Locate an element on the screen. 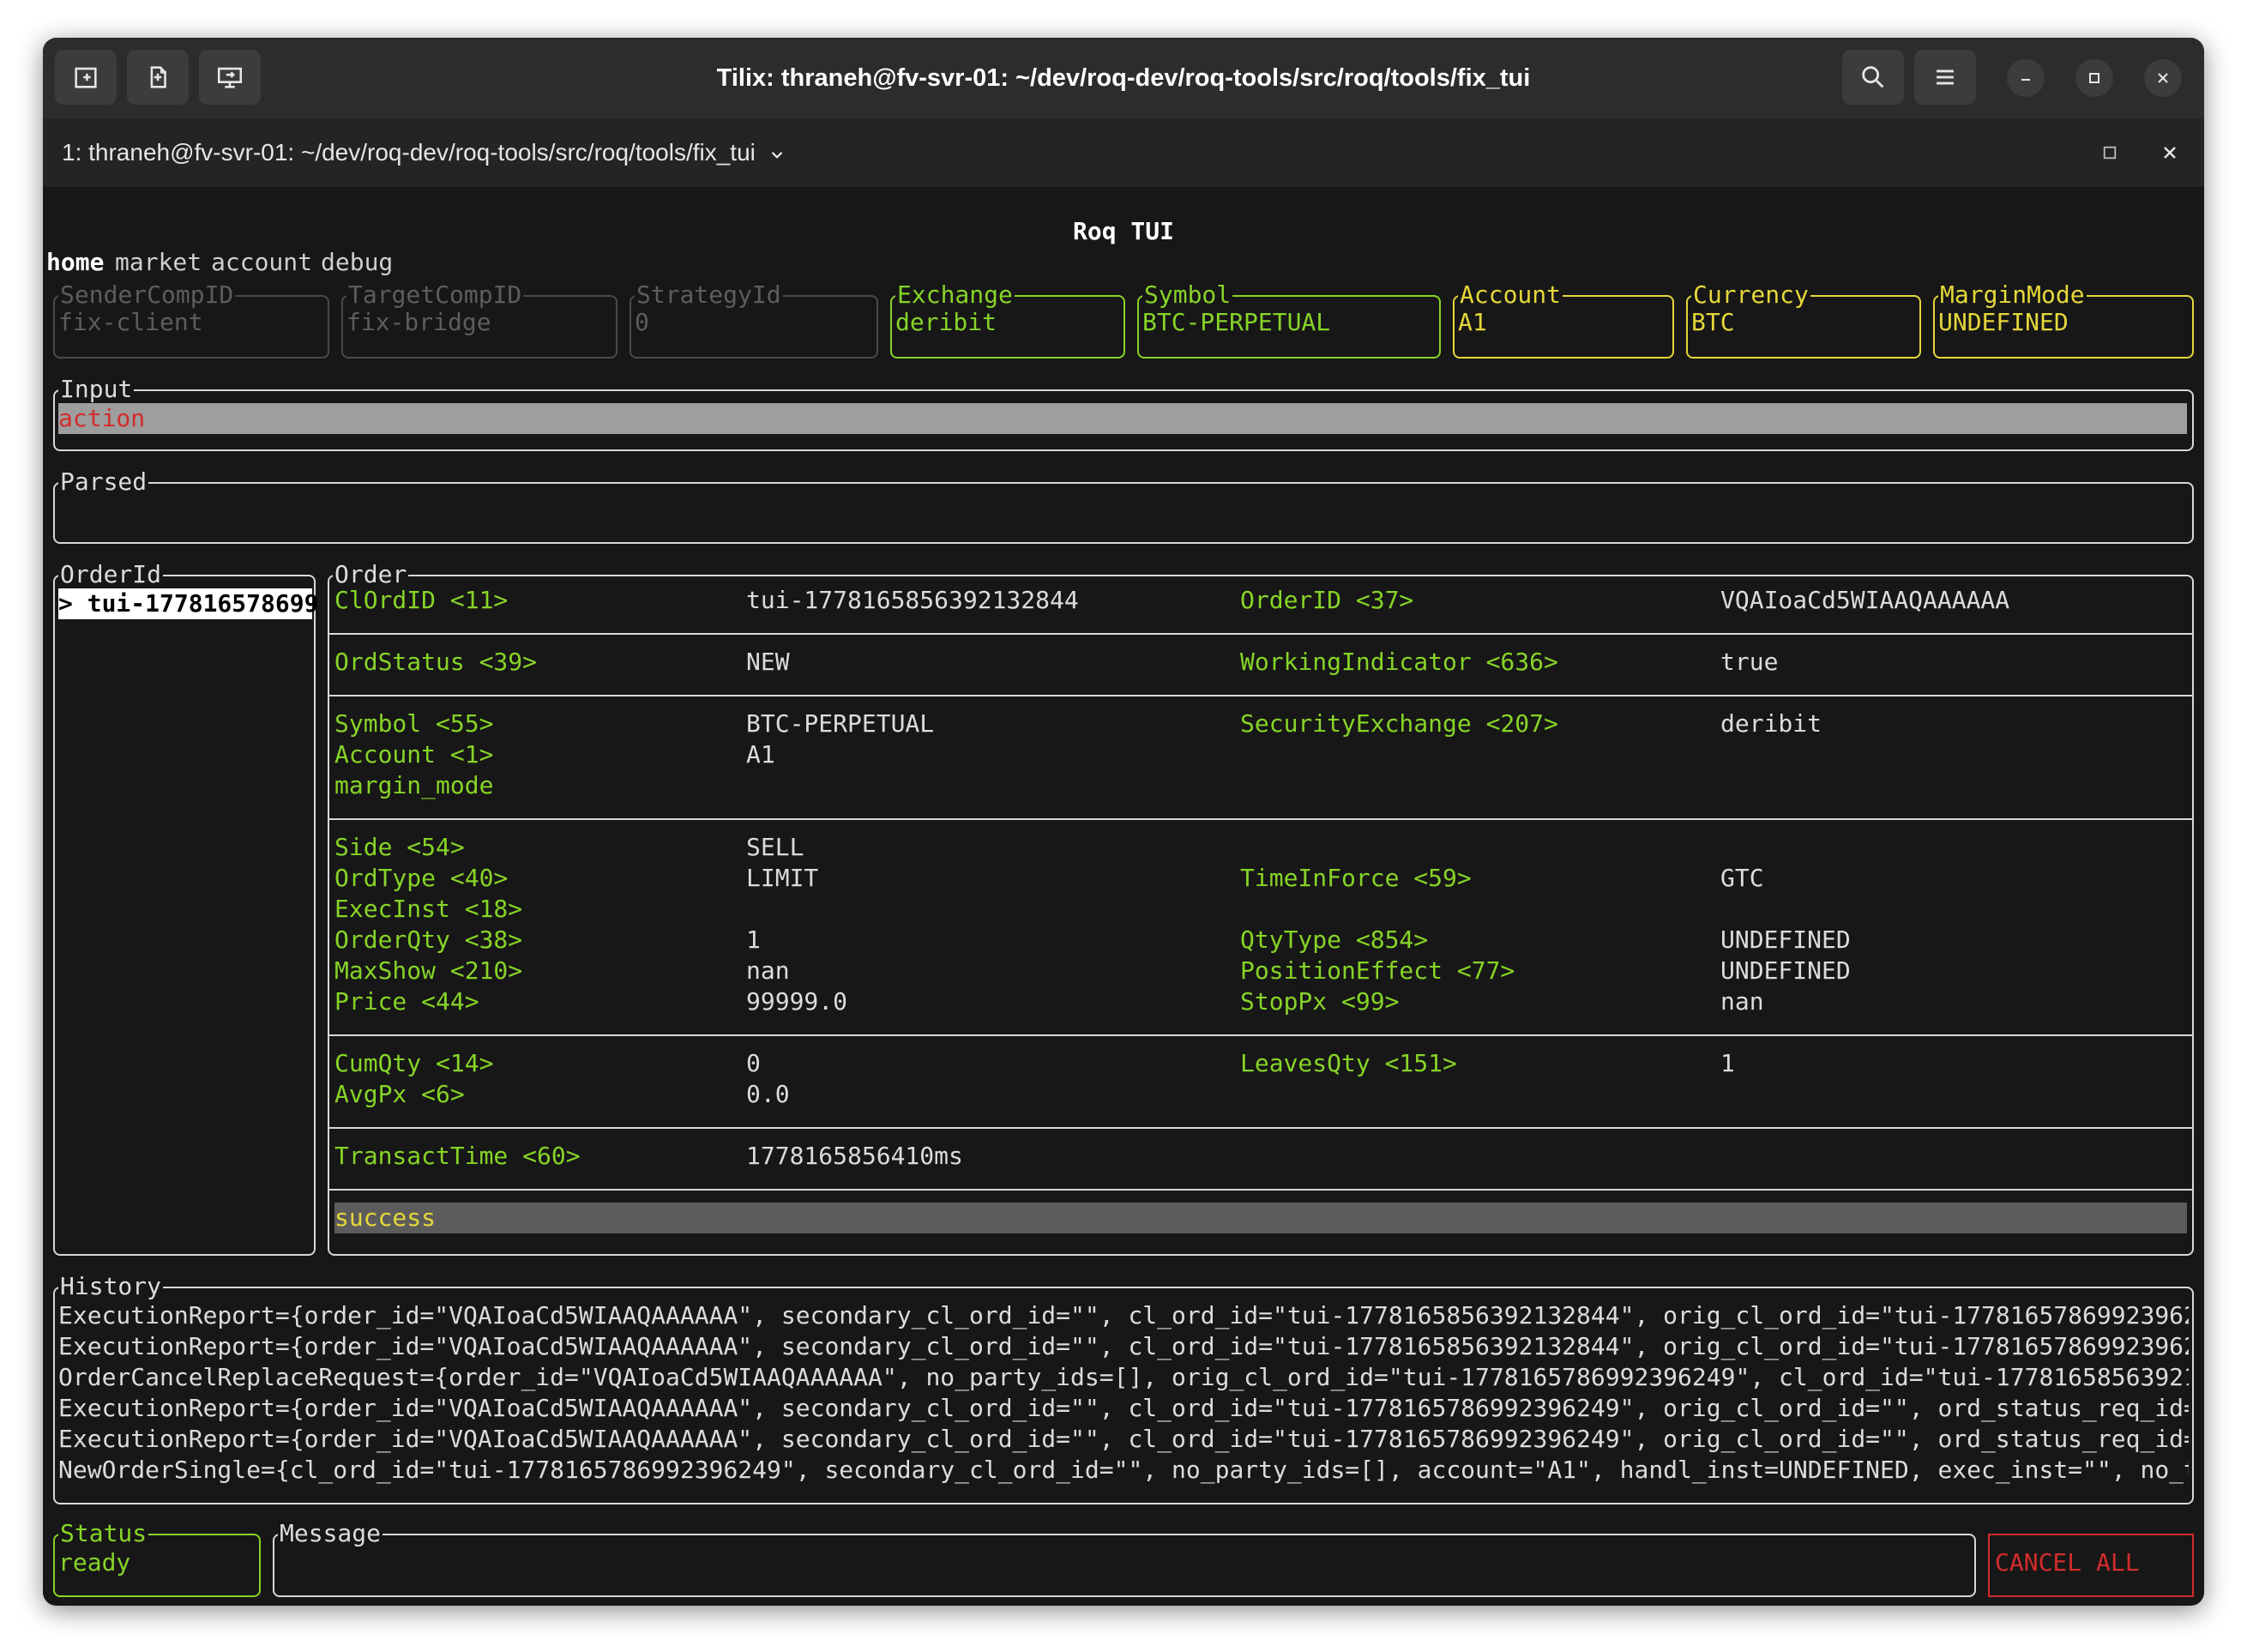  ordtype-value: LIMIT is located at coordinates (783, 878).